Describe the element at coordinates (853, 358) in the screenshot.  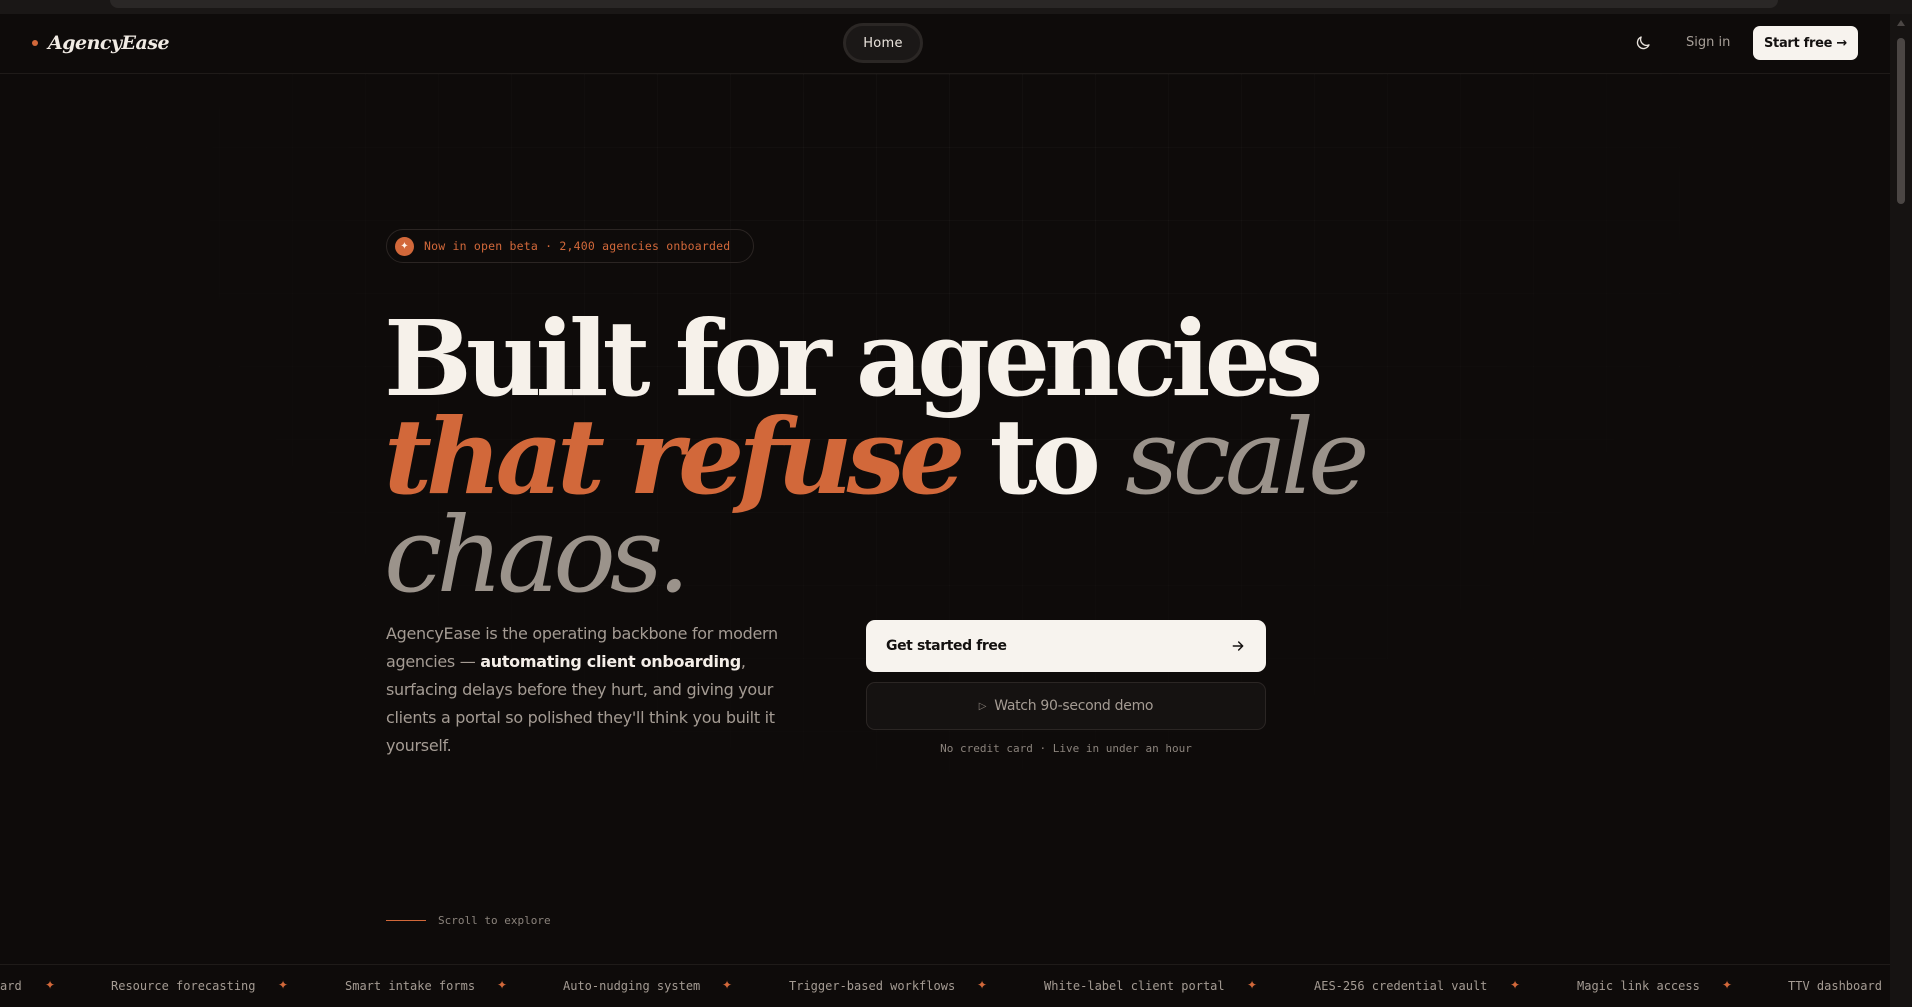
I see `headline-line-1: Built for agencies` at that location.